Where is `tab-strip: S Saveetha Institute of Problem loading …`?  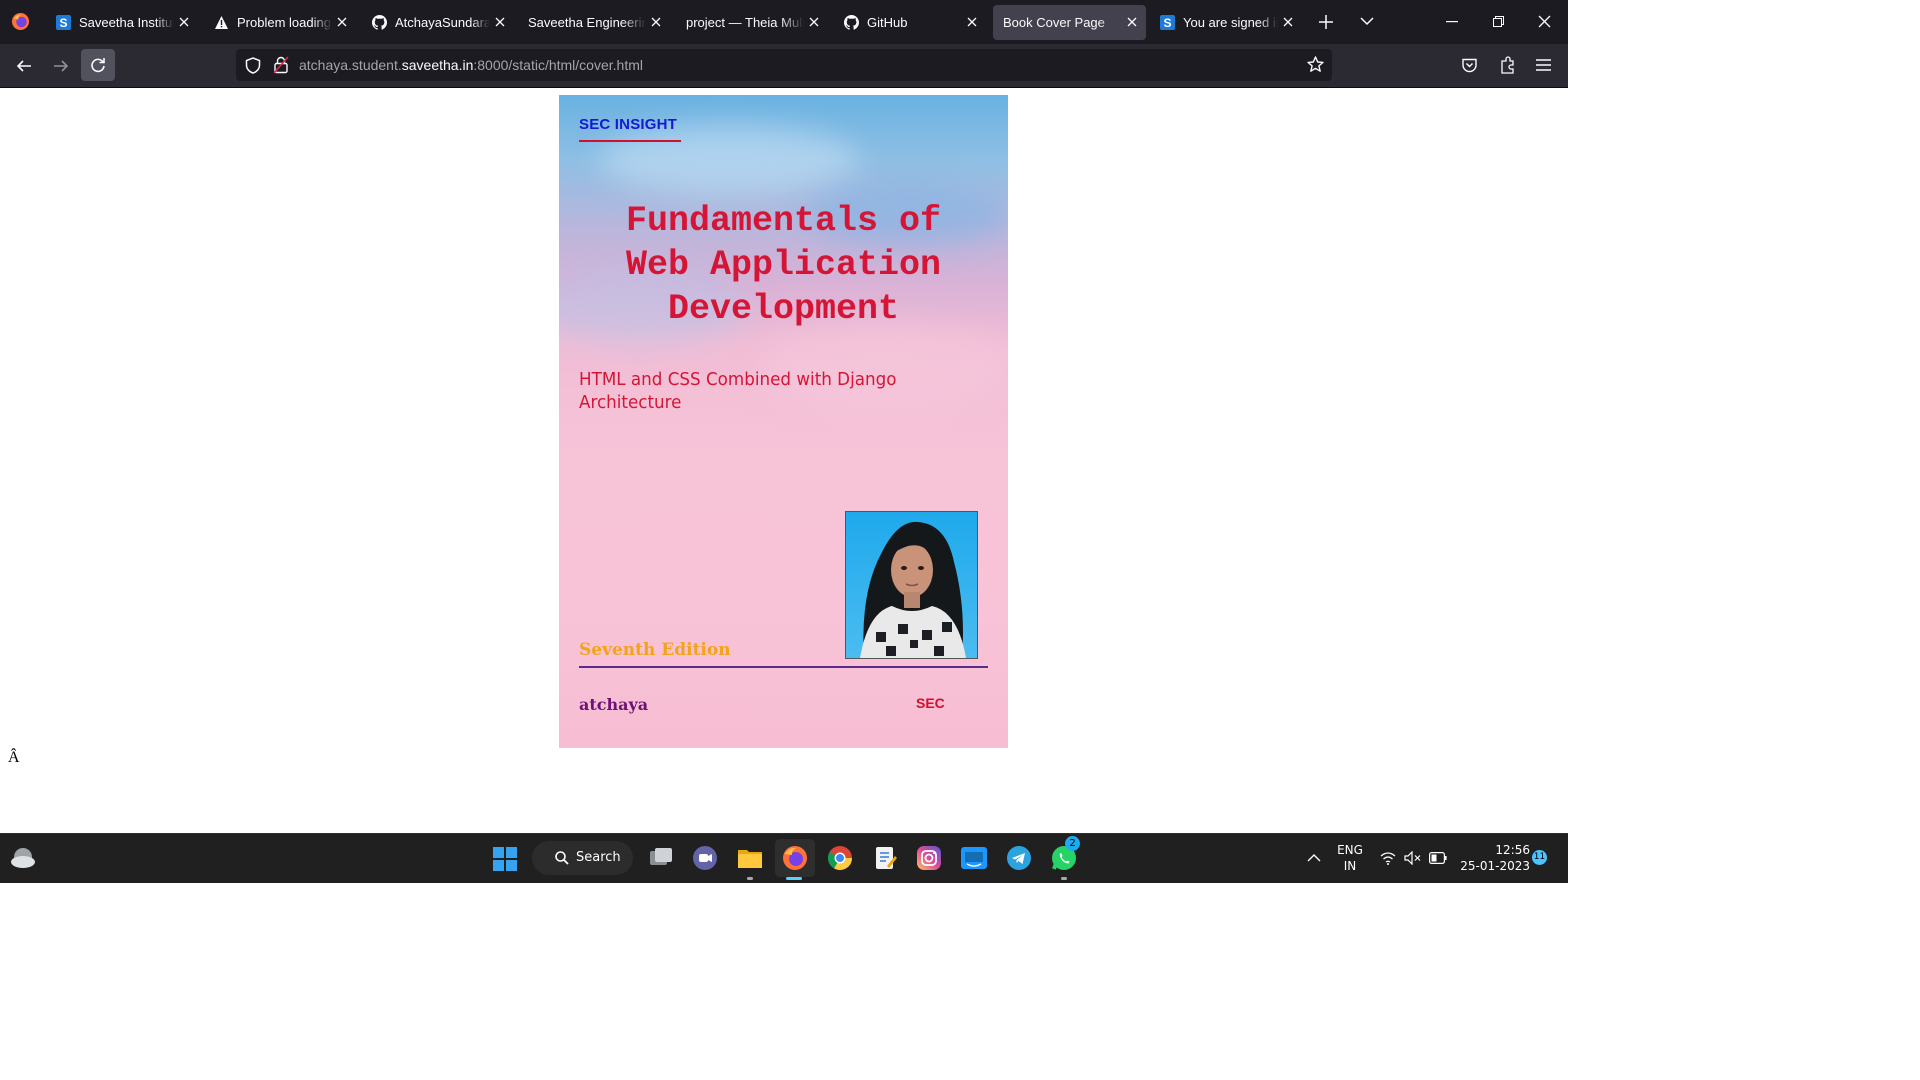
tab-strip: S Saveetha Institute of Problem loading … is located at coordinates (784, 22).